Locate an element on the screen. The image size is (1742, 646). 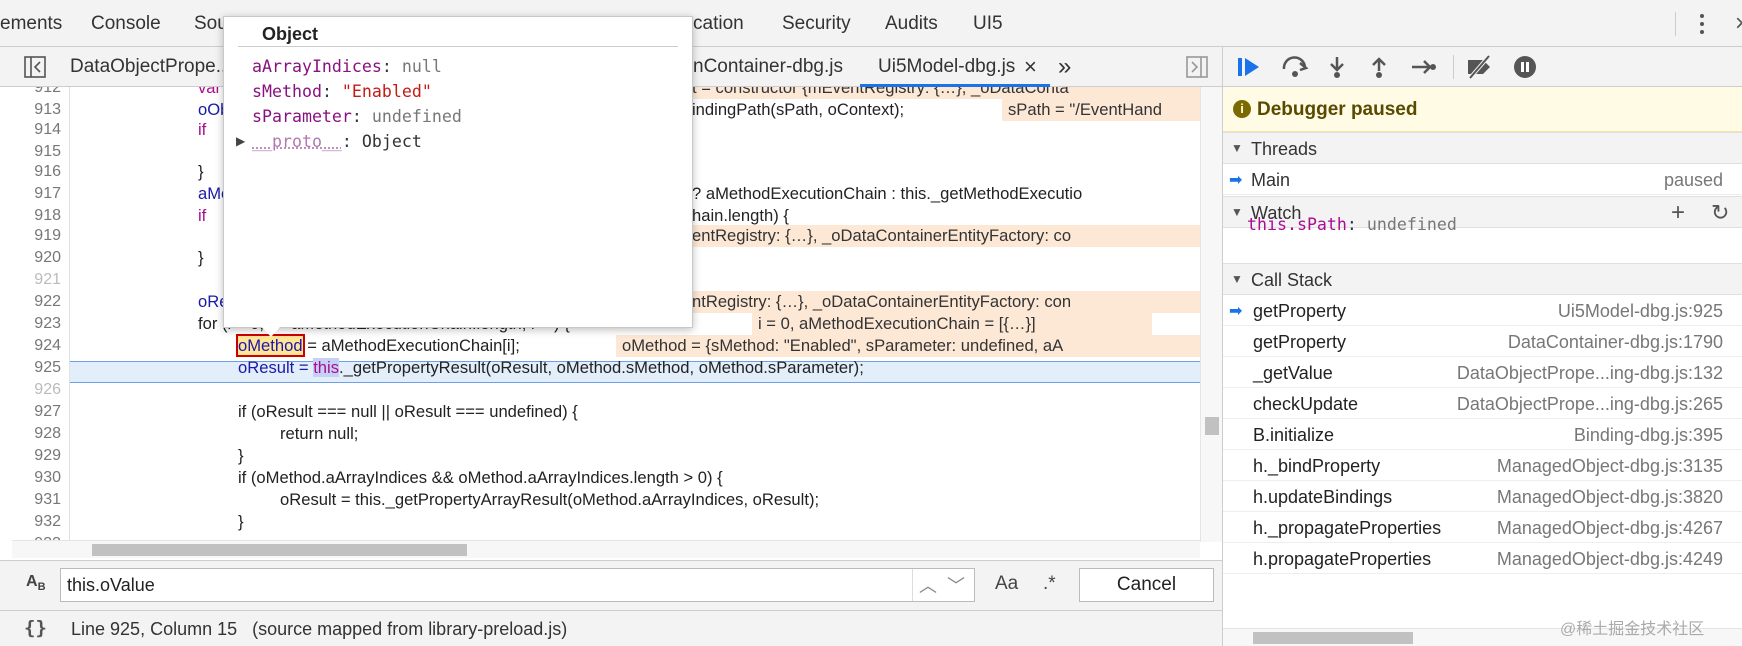
search-input is located at coordinates (517, 585).